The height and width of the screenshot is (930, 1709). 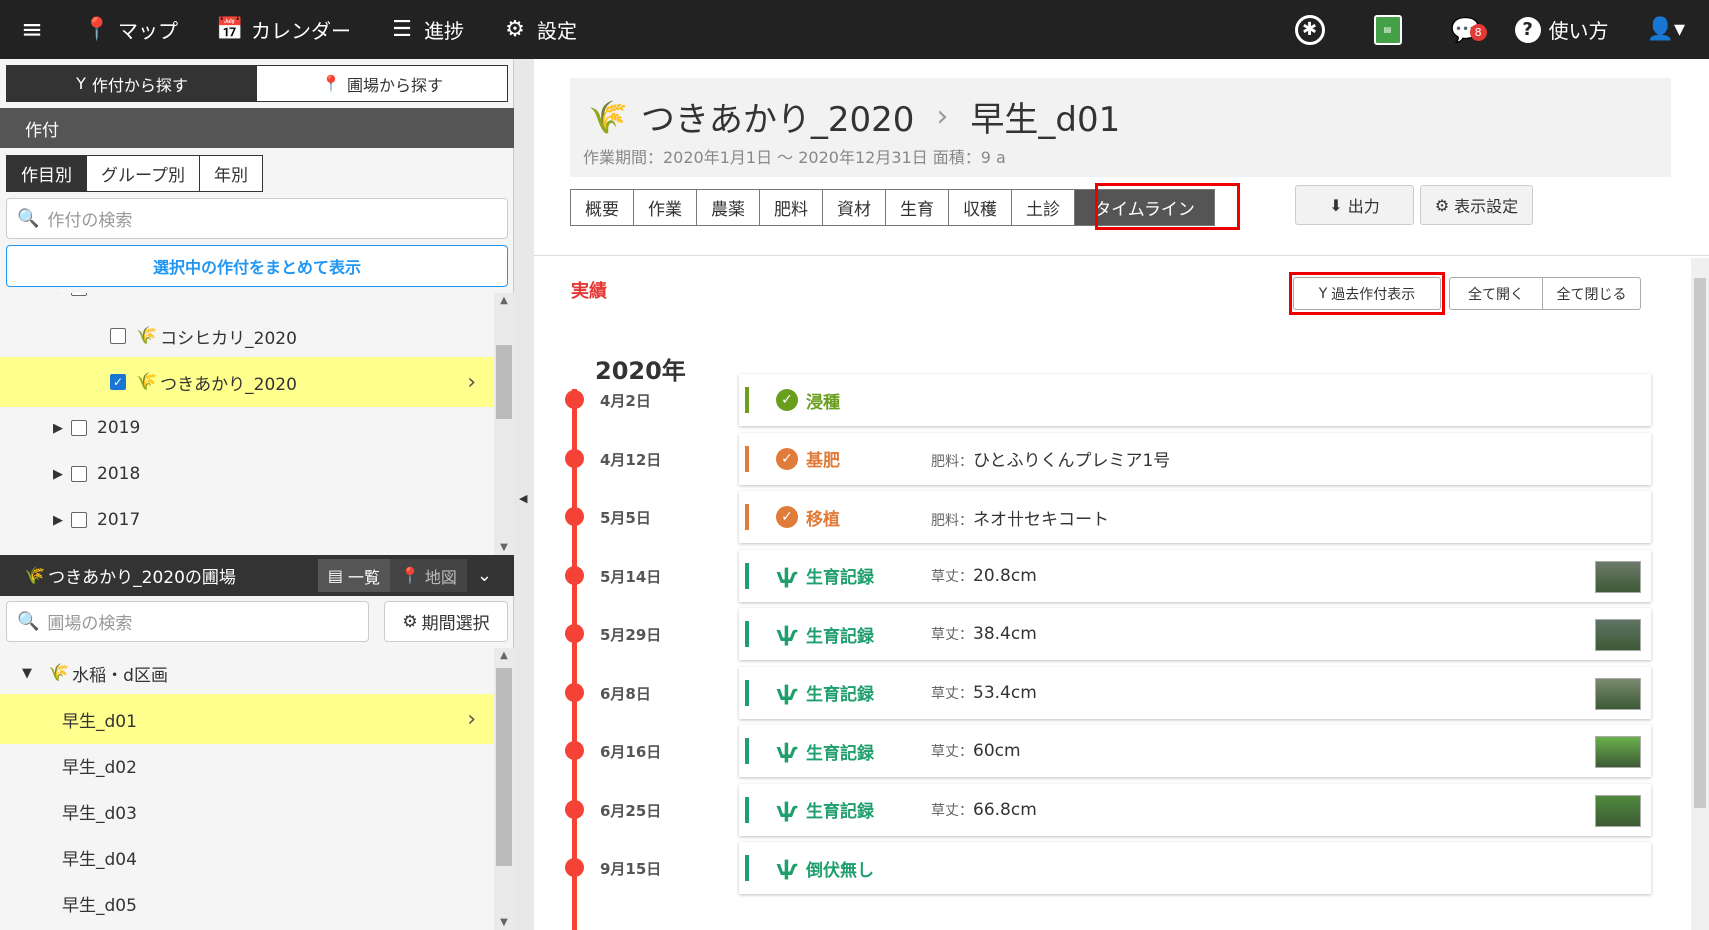 What do you see at coordinates (504, 424) in the screenshot?
I see `crop-tree-scrollbar: ▲ ▼` at bounding box center [504, 424].